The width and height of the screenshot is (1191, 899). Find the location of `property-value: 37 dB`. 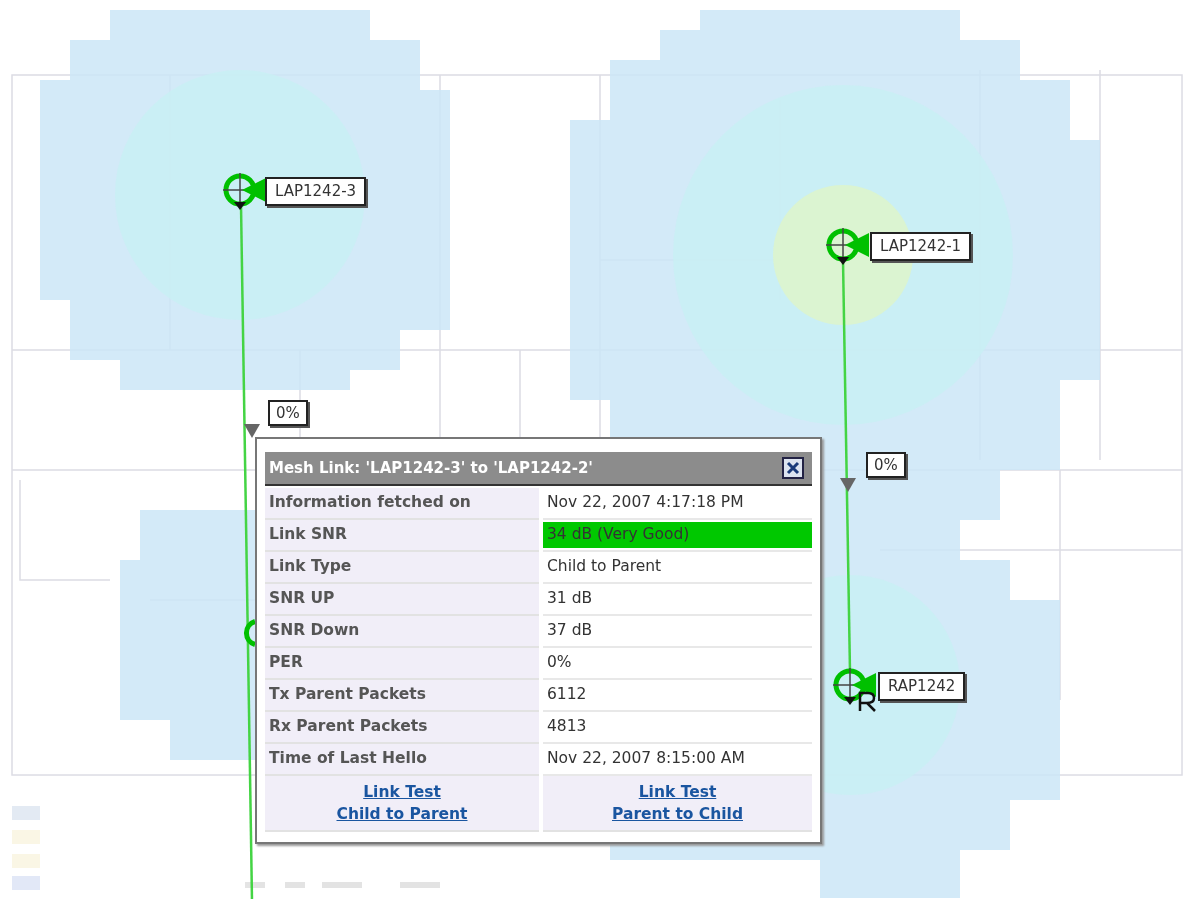

property-value: 37 dB is located at coordinates (570, 631).